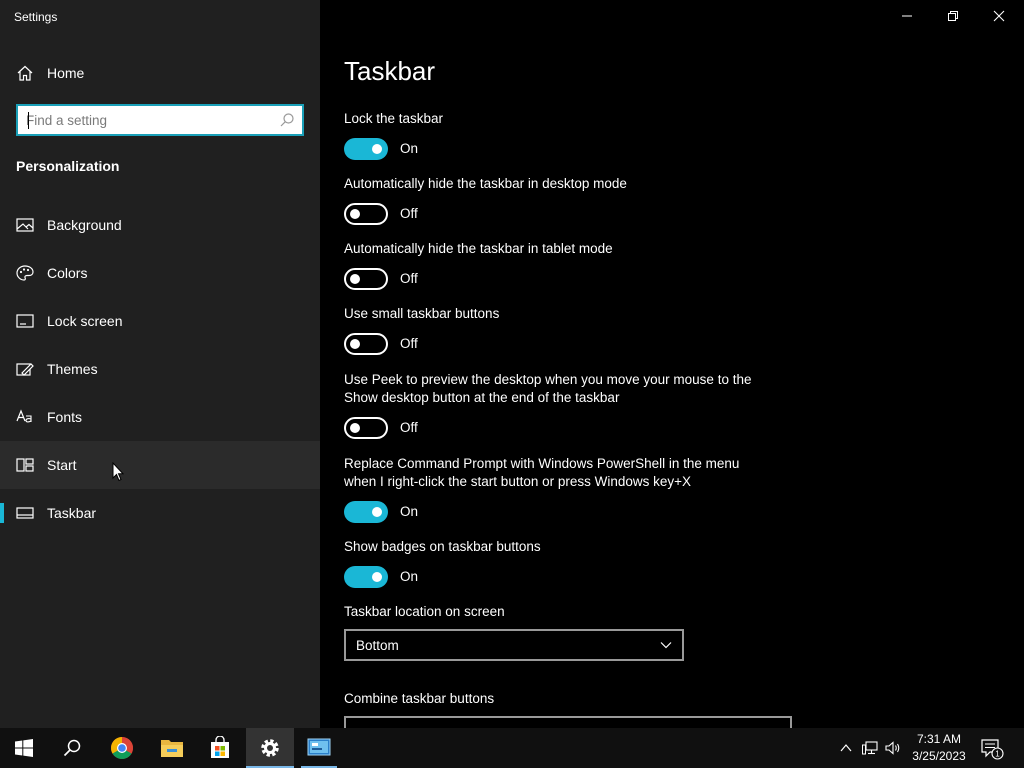 This screenshot has width=1024, height=768. Describe the element at coordinates (65, 417) in the screenshot. I see `sidebar-item-label: Fonts` at that location.